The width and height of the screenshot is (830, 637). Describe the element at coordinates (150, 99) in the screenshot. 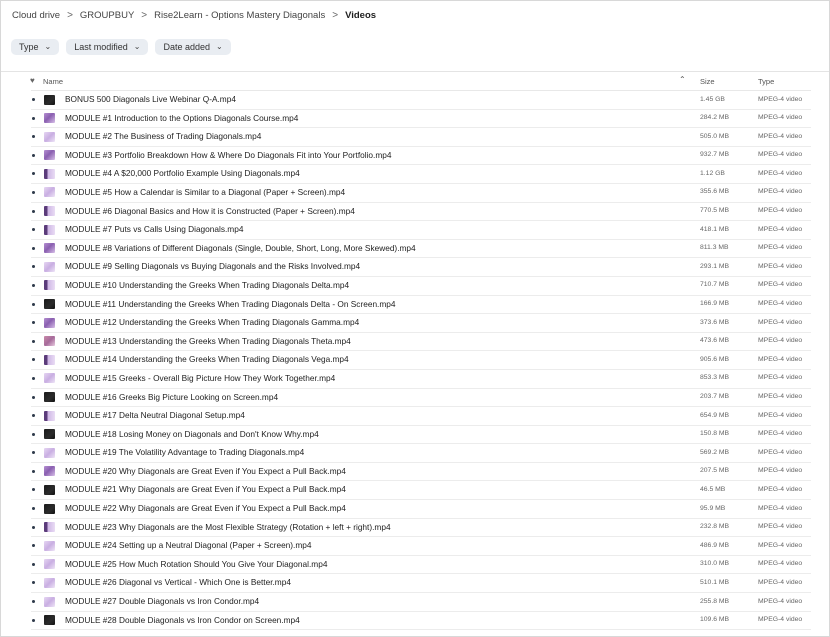

I see `file-name: BONUS 500 Diagonals Live Webinar Q-A.mp4` at that location.